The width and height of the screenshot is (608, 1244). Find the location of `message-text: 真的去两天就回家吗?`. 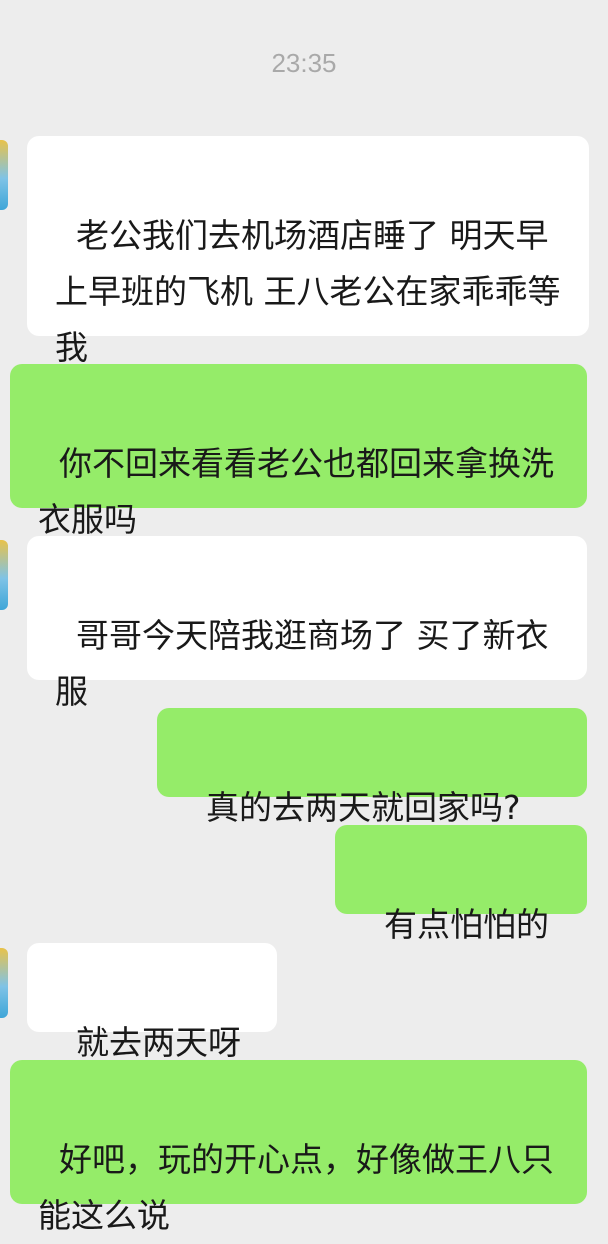

message-text: 真的去两天就回家吗? is located at coordinates (363, 807).